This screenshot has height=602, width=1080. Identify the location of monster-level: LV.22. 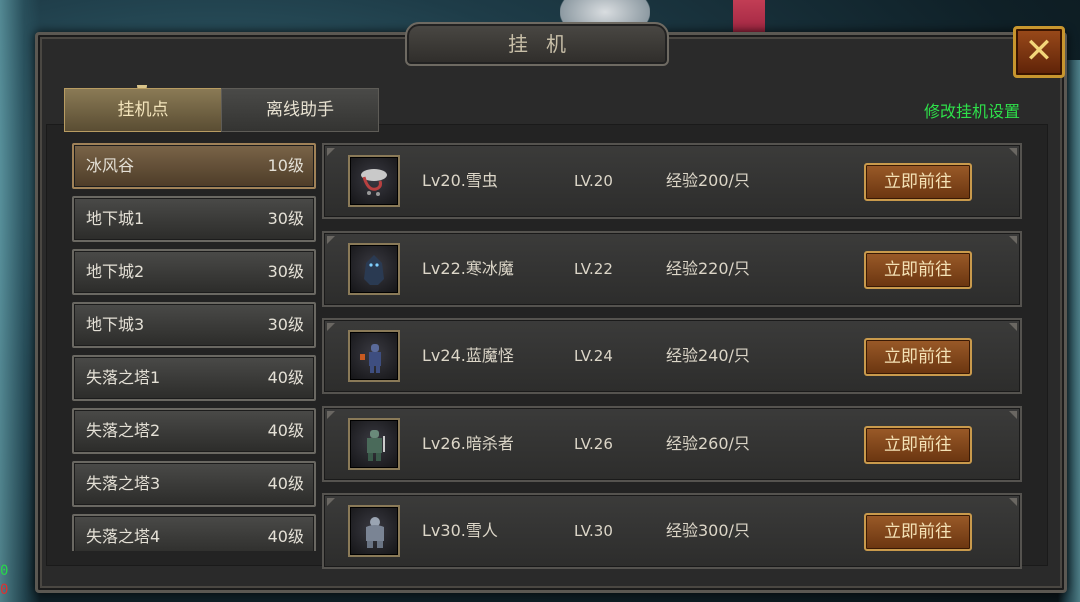
(593, 268).